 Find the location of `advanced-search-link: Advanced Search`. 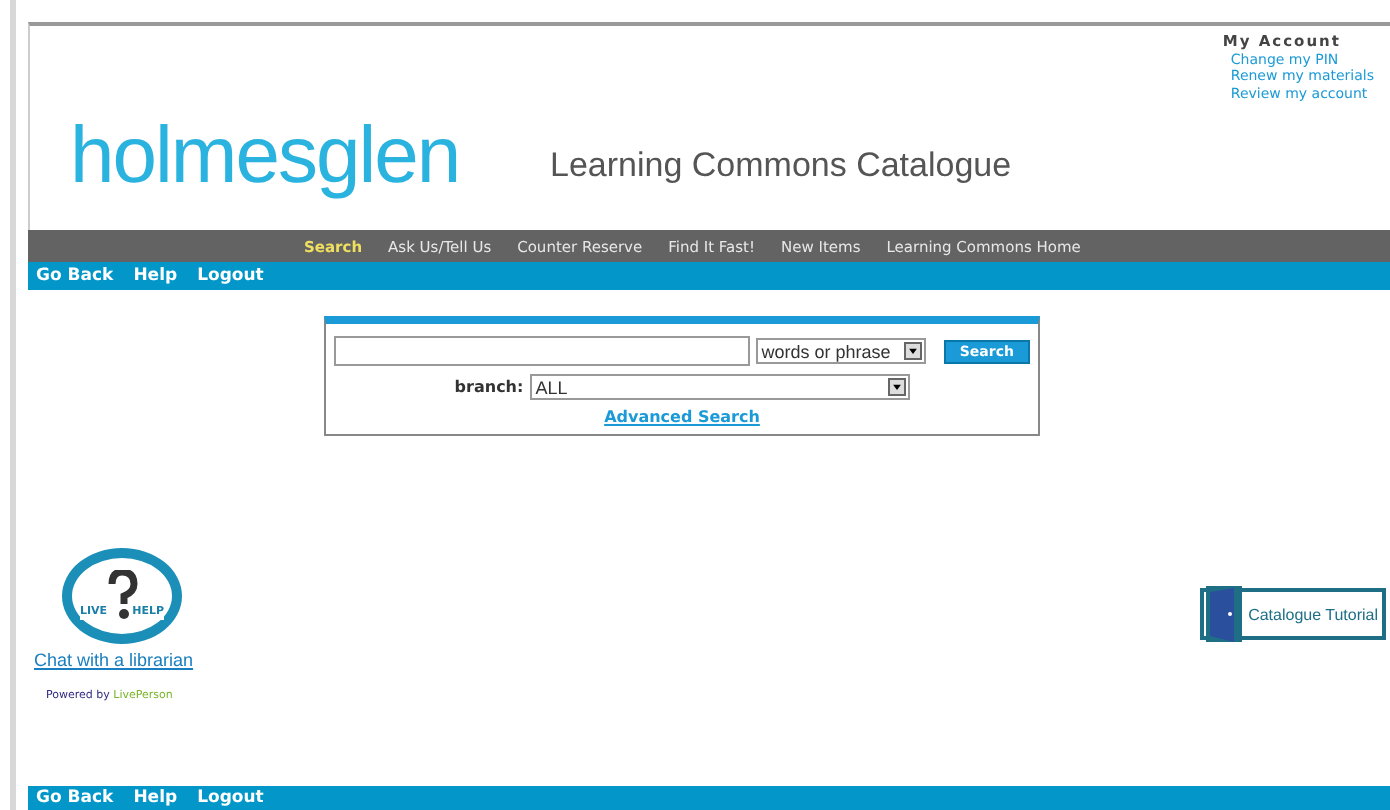

advanced-search-link: Advanced Search is located at coordinates (682, 417).